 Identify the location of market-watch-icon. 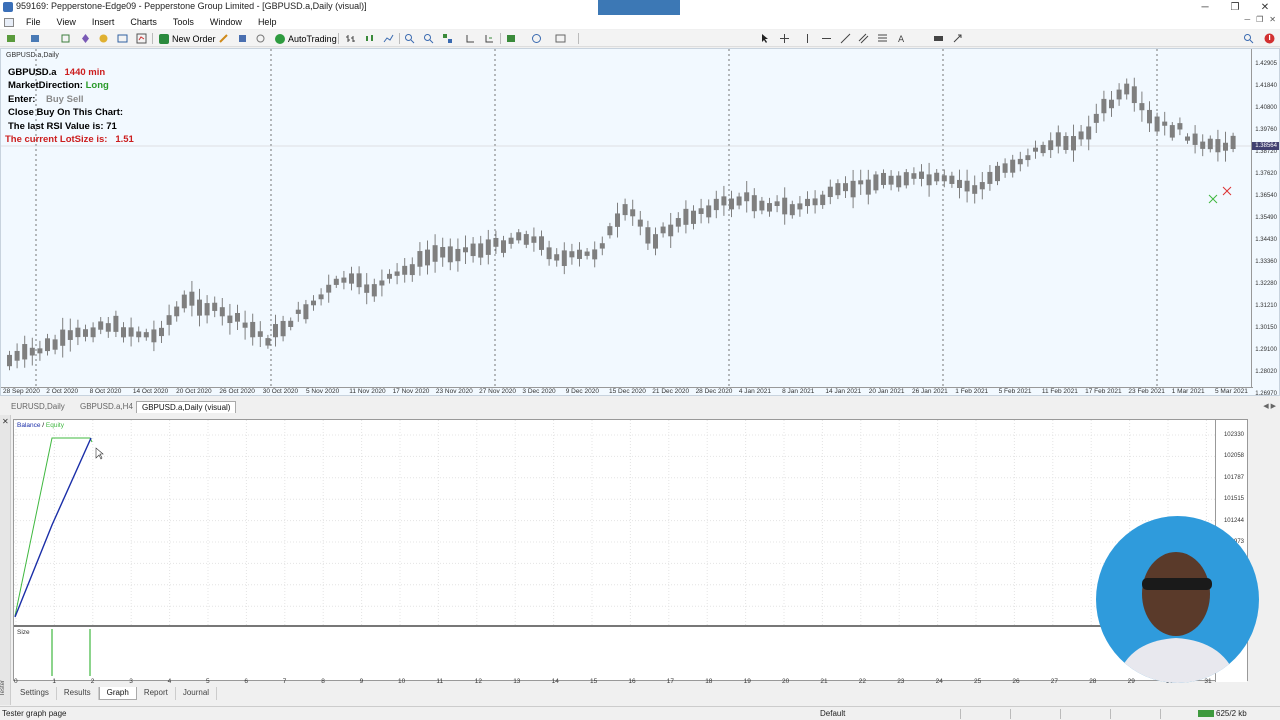
(65, 38).